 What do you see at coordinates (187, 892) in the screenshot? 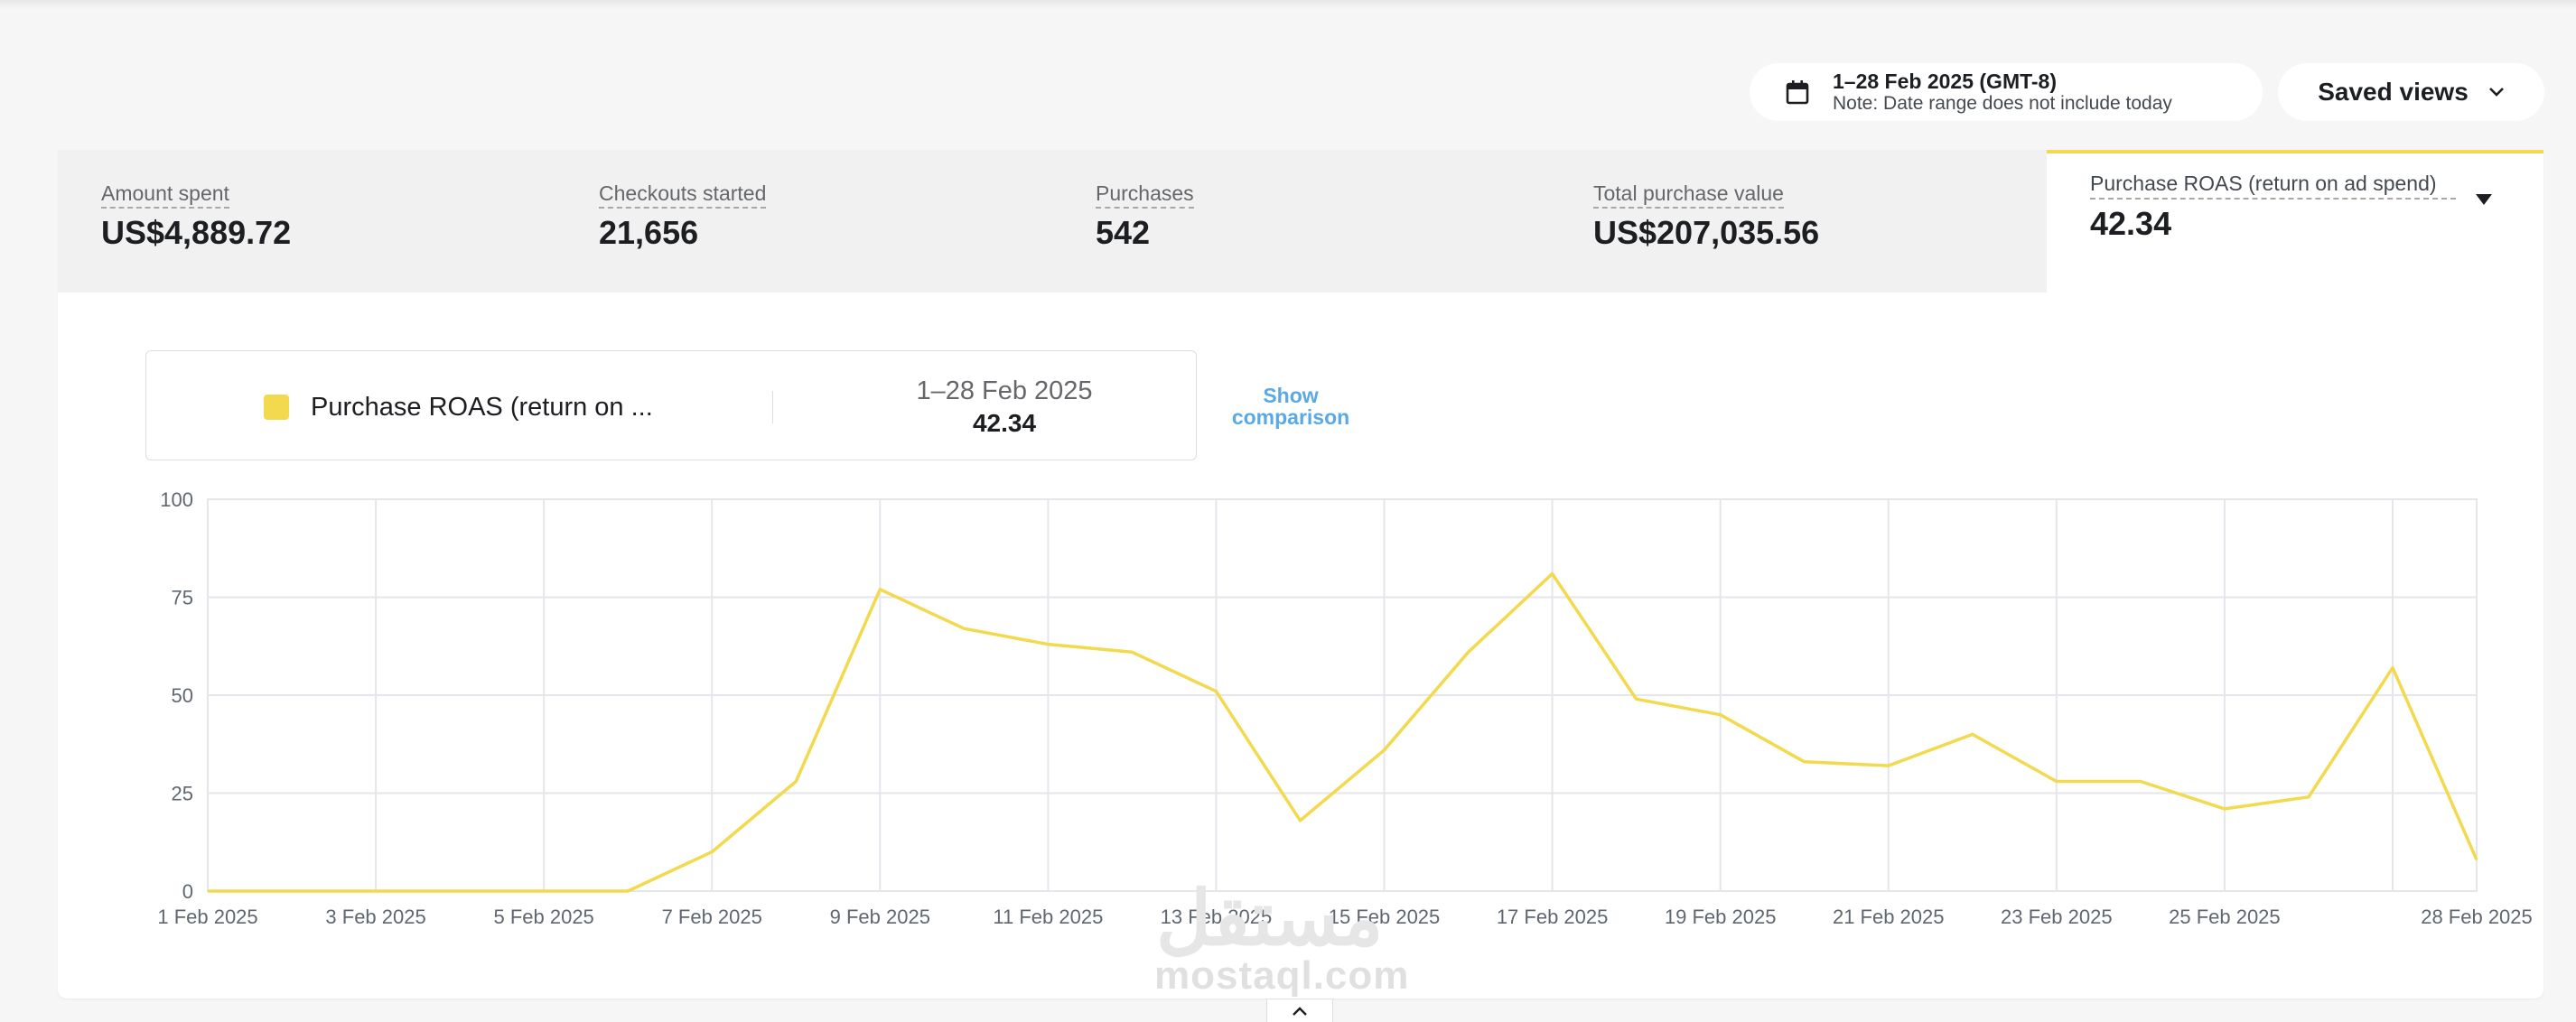
I see `y-tick-label: 0` at bounding box center [187, 892].